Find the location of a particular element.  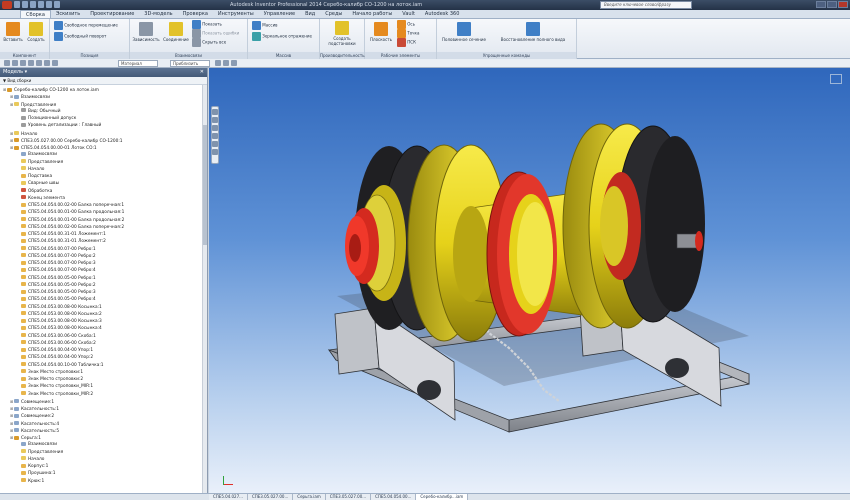

scroll-thumb is located at coordinates (205, 185).